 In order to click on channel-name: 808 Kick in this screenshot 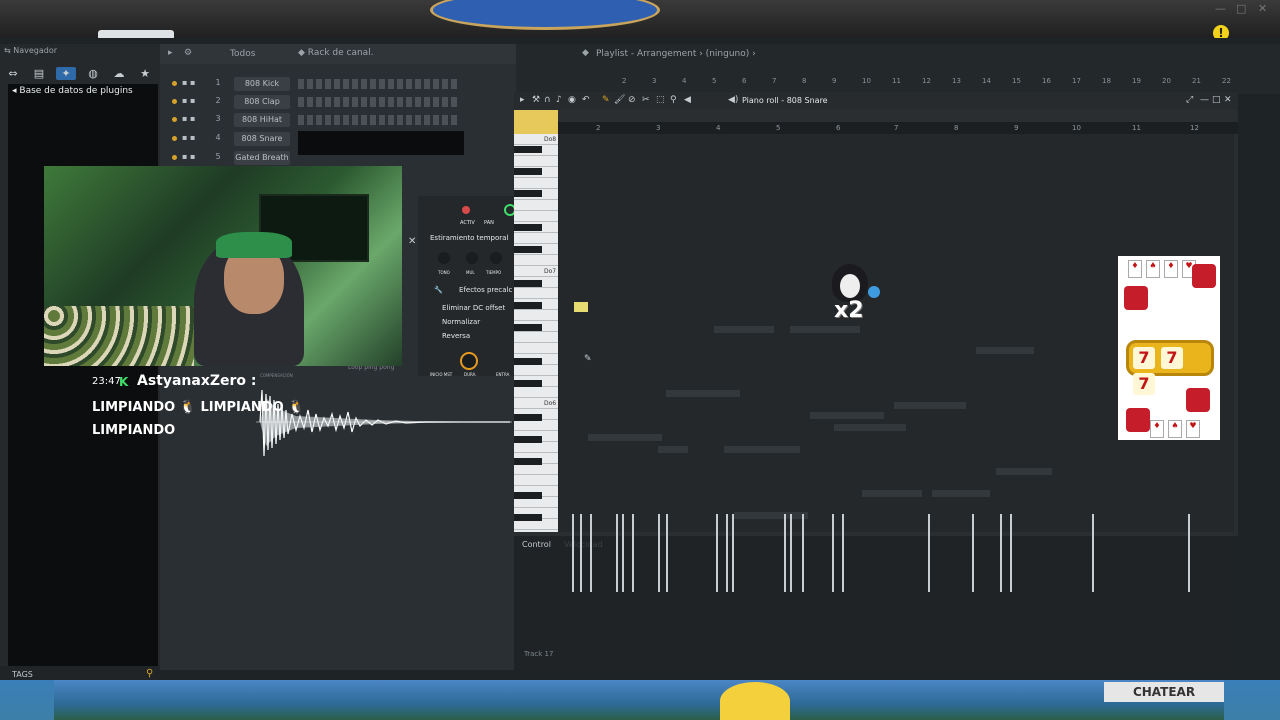, I will do `click(262, 84)`.